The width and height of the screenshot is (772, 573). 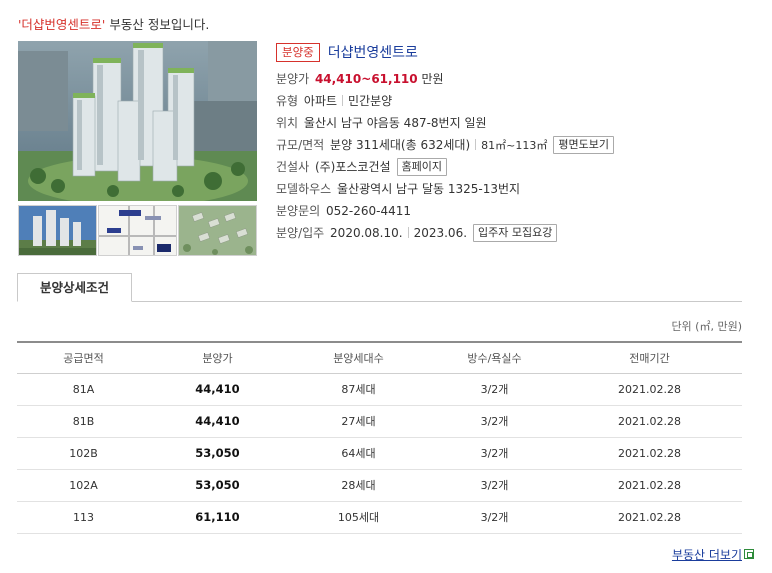 I want to click on units-cell: 64세대, so click(x=358, y=453).